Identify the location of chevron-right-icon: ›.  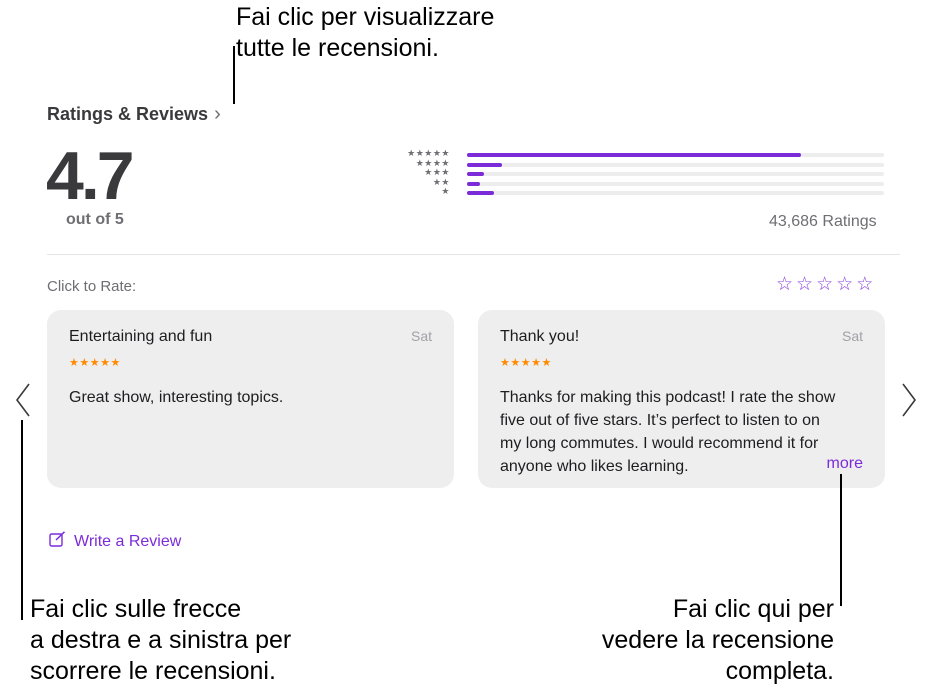
(217, 114).